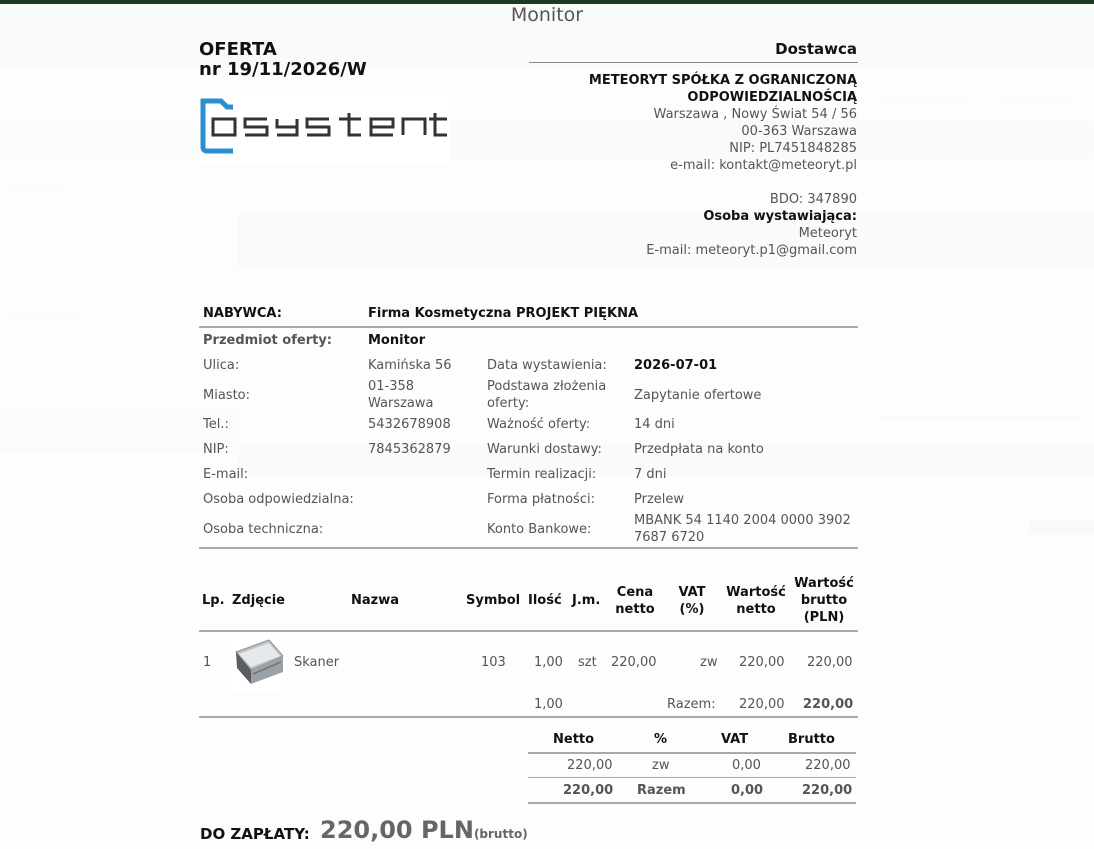  Describe the element at coordinates (635, 592) in the screenshot. I see `col-net-price-line1: Cena` at that location.